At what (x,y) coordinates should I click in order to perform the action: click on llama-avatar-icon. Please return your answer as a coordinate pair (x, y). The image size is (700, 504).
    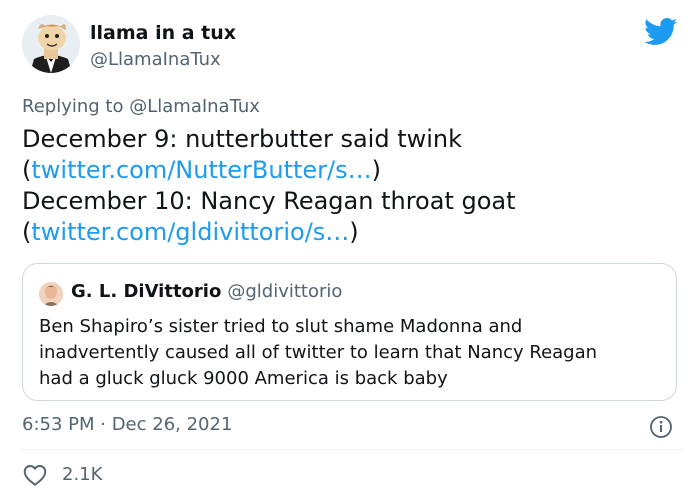
    Looking at the image, I should click on (51, 44).